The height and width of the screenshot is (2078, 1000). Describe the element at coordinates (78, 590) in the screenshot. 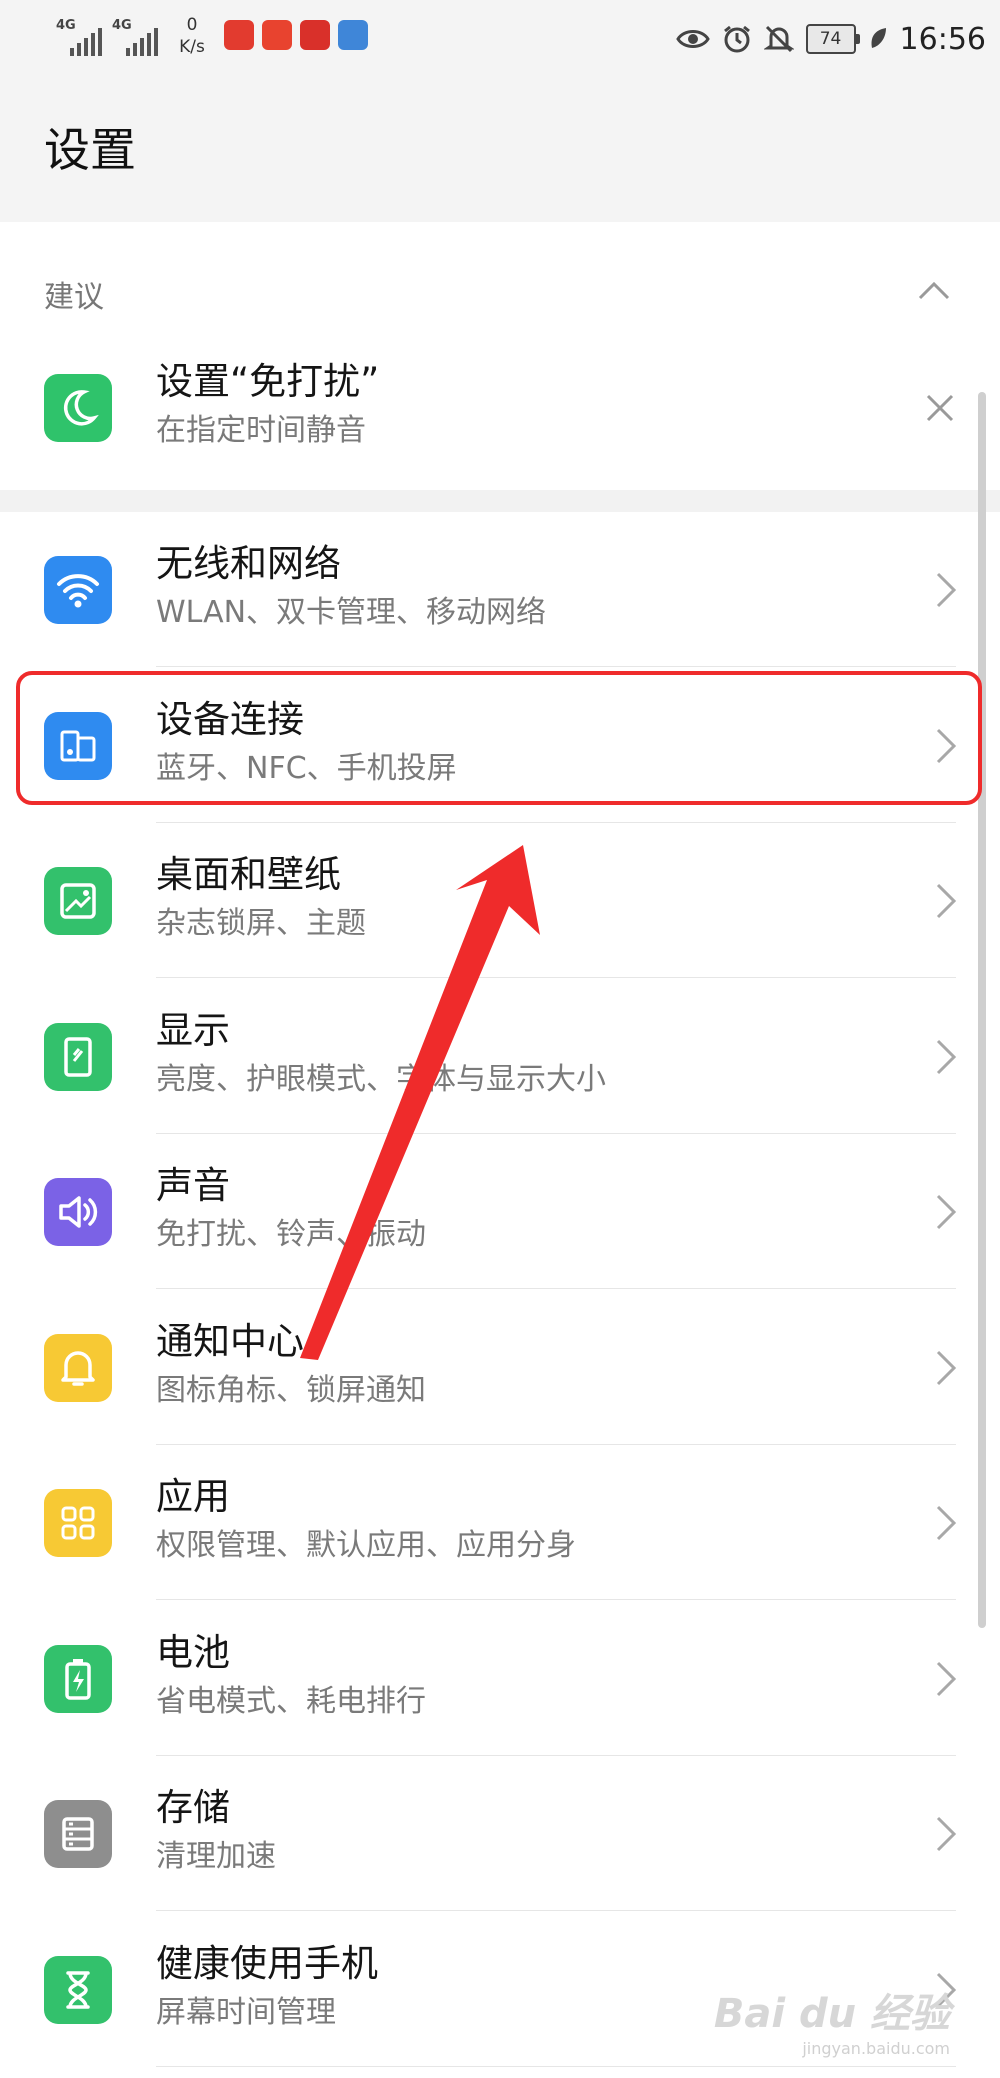

I see `wifi-icon` at that location.